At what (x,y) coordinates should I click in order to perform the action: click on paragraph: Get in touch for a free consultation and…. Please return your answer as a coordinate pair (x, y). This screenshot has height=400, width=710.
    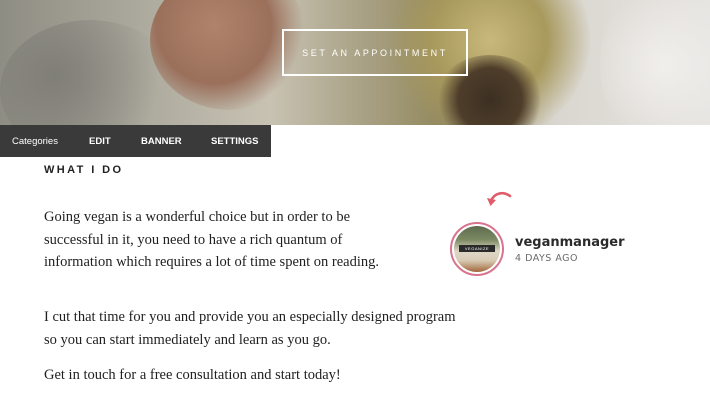
    Looking at the image, I should click on (192, 375).